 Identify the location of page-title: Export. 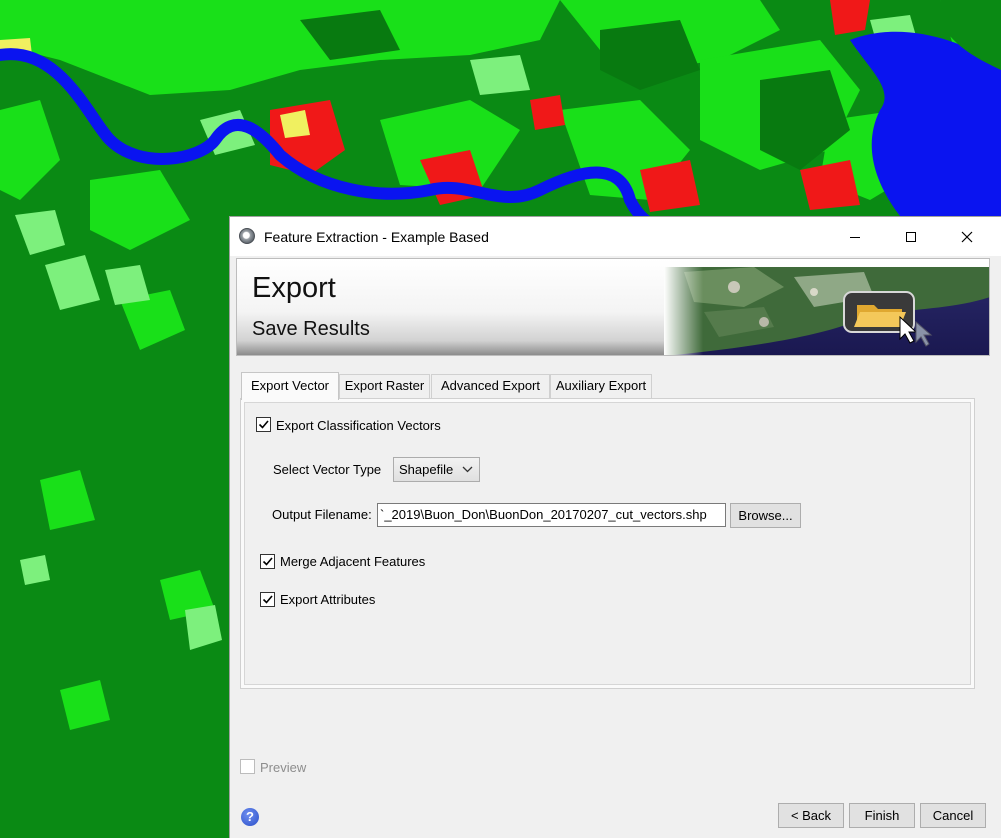
(294, 288).